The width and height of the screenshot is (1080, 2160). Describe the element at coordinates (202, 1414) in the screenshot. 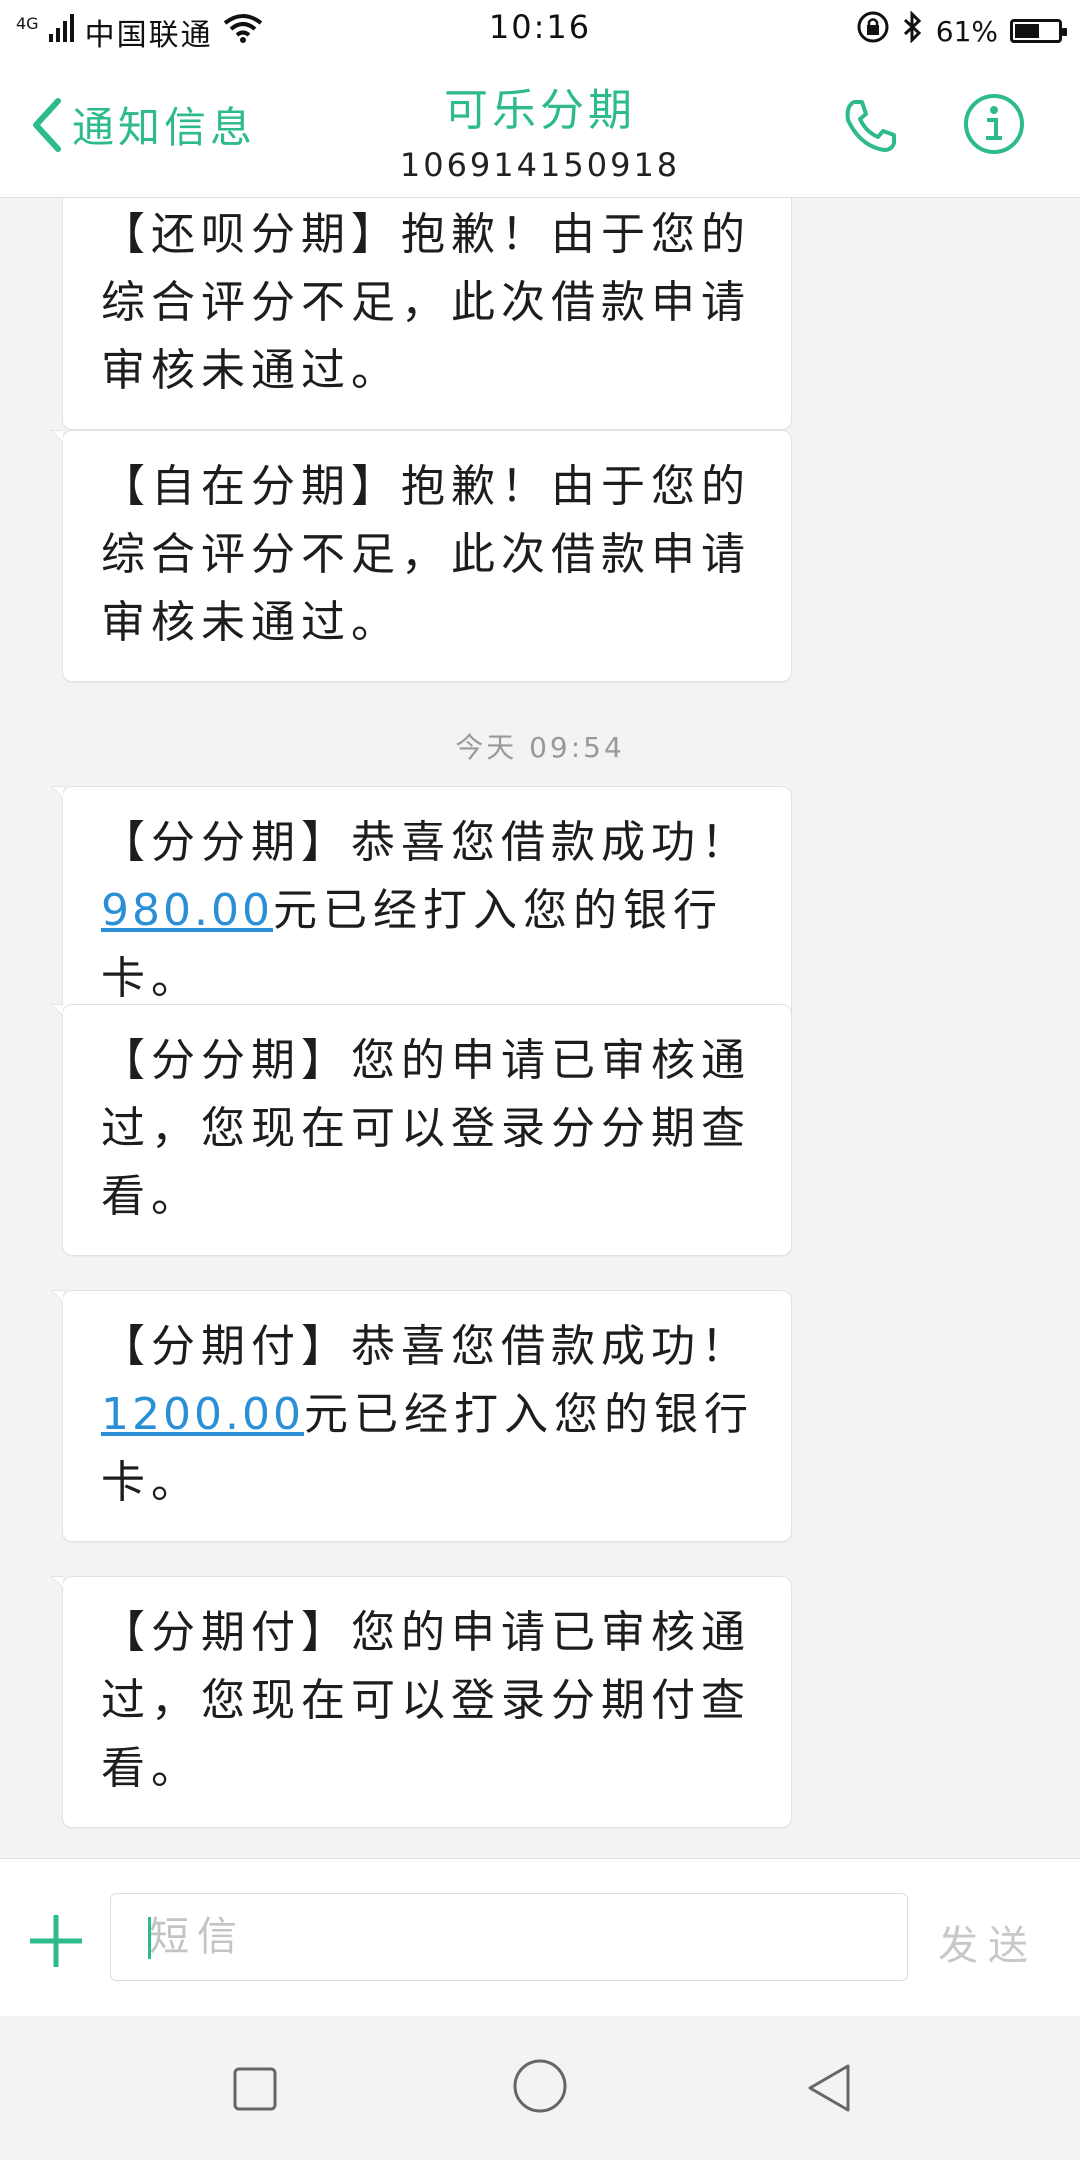

I see `amount-link: 1200.00` at that location.